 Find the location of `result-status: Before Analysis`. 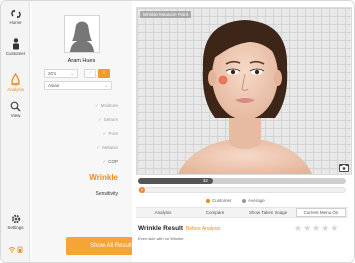

result-status: Before Analysis is located at coordinates (203, 229).